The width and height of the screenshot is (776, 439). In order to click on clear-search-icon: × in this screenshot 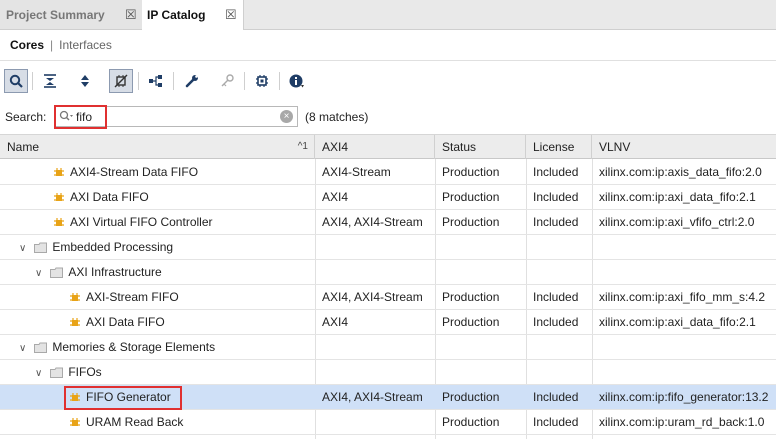, I will do `click(286, 116)`.